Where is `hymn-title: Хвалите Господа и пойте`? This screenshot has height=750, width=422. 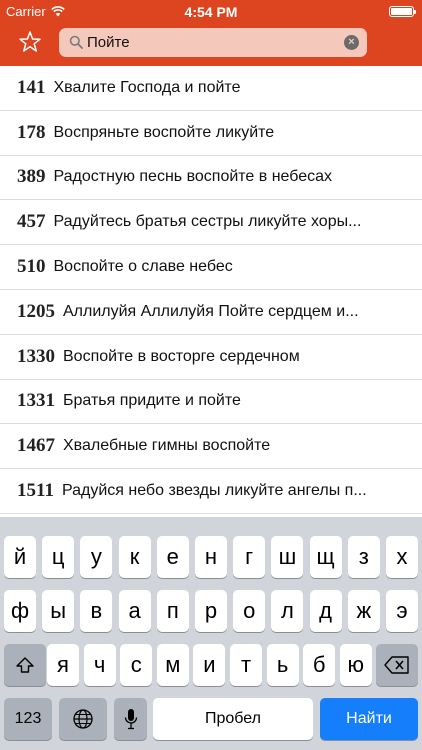 hymn-title: Хвалите Господа и пойте is located at coordinates (147, 87).